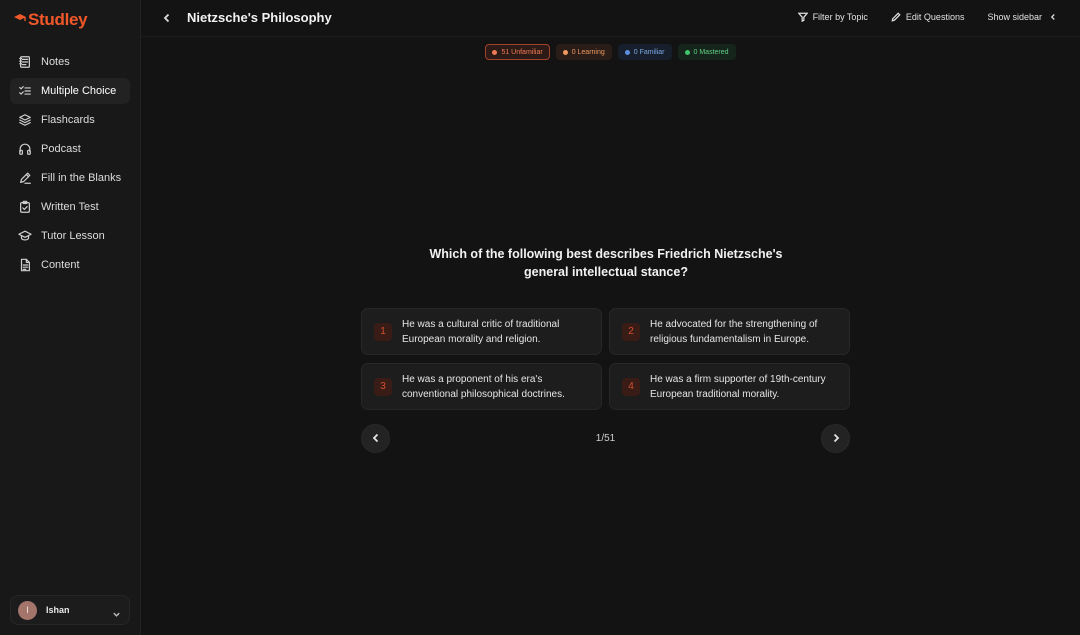 The image size is (1080, 635). What do you see at coordinates (70, 317) in the screenshot?
I see `sidebar: Studley Notes Multiple Choice Flashcards` at bounding box center [70, 317].